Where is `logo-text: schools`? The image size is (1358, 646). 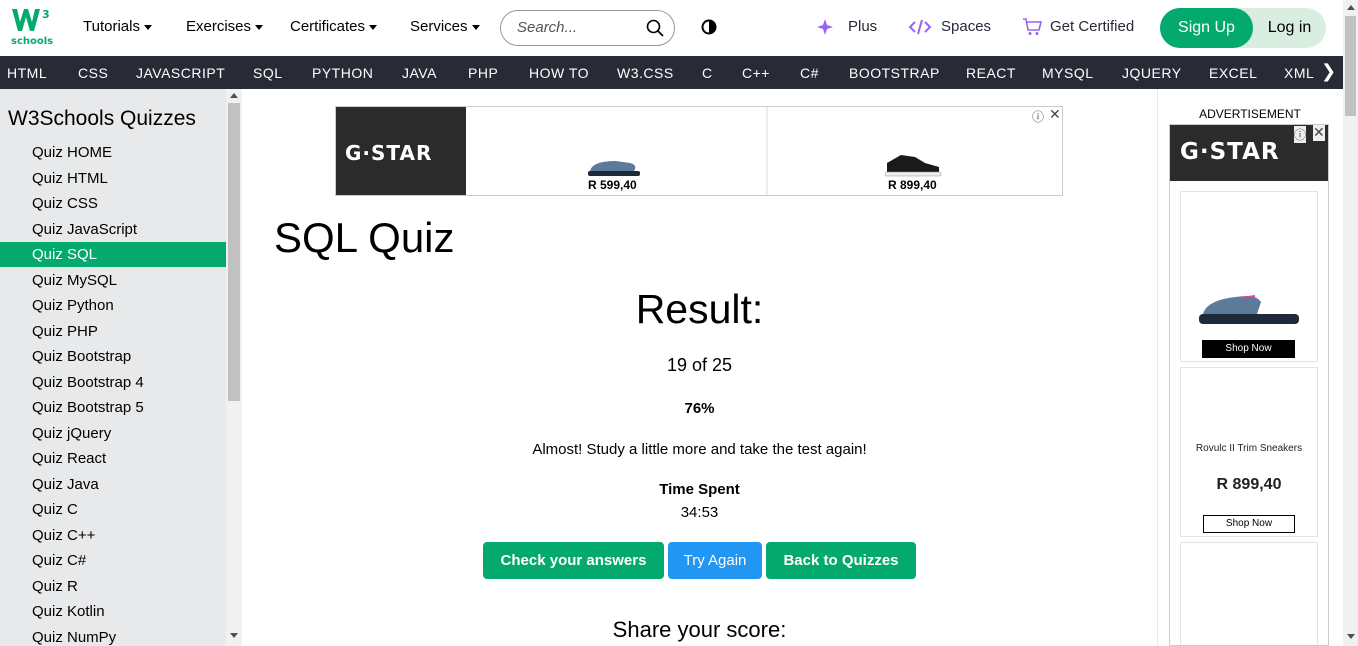 logo-text: schools is located at coordinates (32, 41).